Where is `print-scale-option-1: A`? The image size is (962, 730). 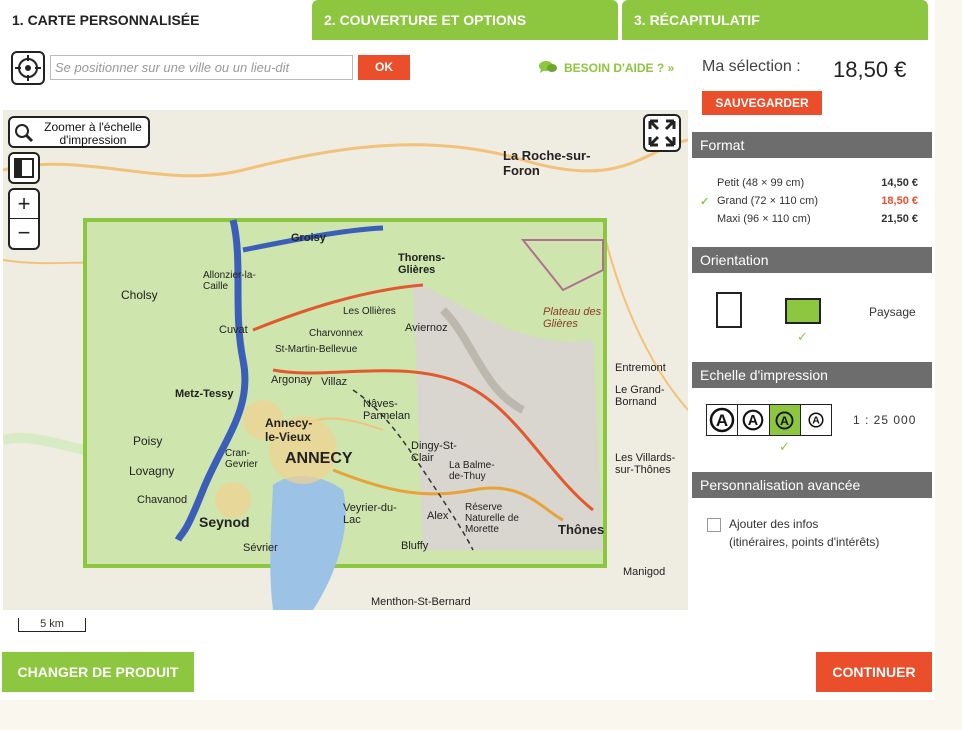 print-scale-option-1: A is located at coordinates (723, 420).